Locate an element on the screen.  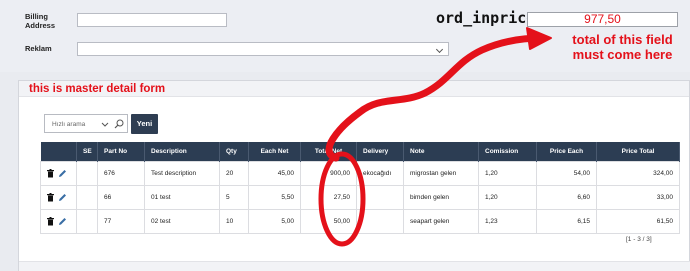
ord-inprice-label: ord_inprice is located at coordinates (486, 18).